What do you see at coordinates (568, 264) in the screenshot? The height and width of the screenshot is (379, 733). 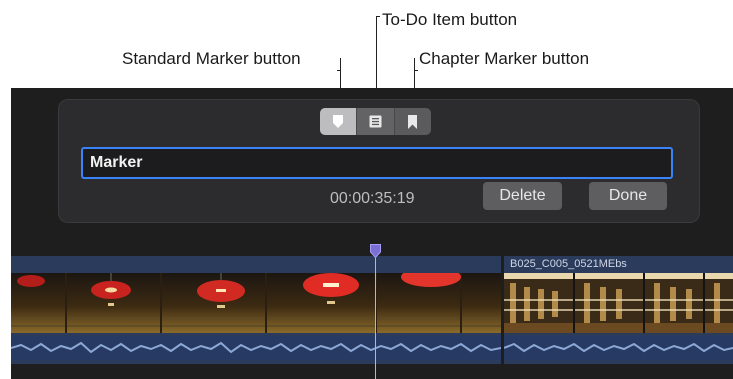 I see `clip-2-name: B025_C005_0521MEbs` at bounding box center [568, 264].